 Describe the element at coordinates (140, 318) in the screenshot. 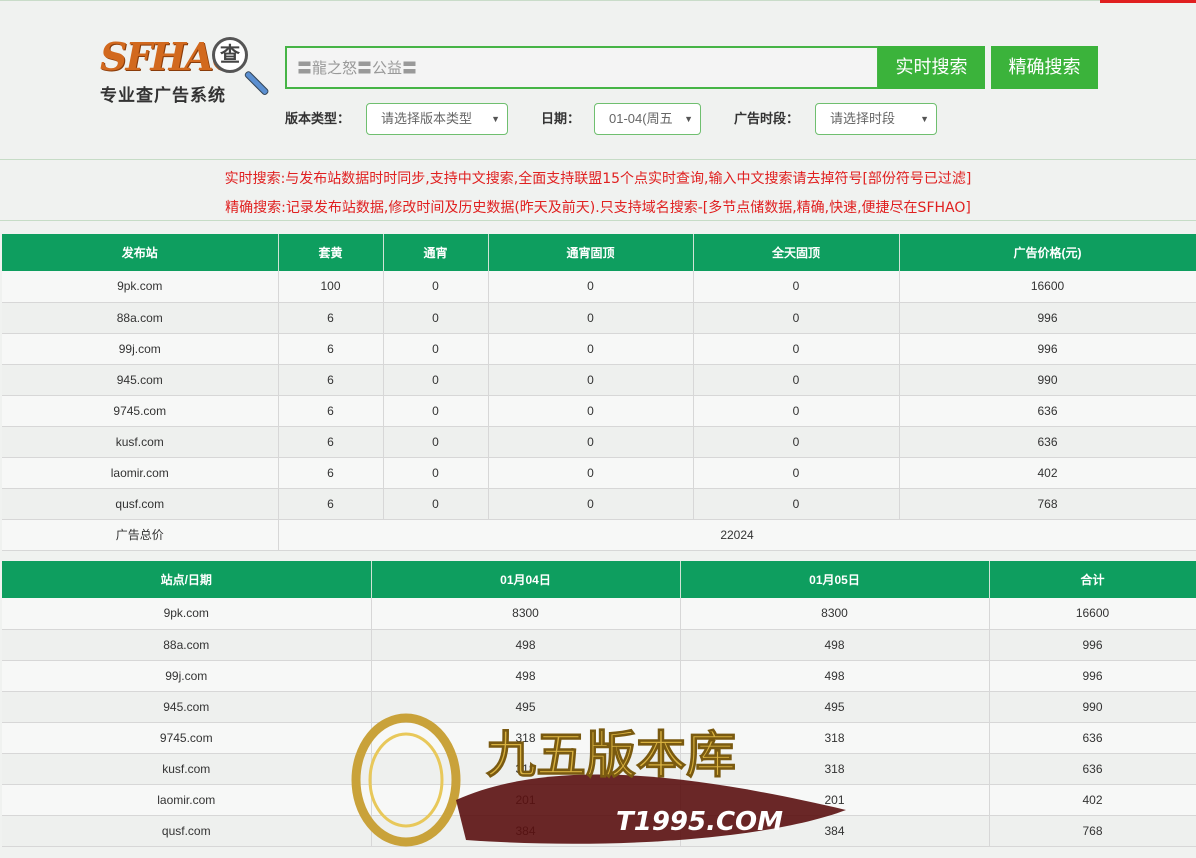

I see `table-cell: 88a.com` at that location.